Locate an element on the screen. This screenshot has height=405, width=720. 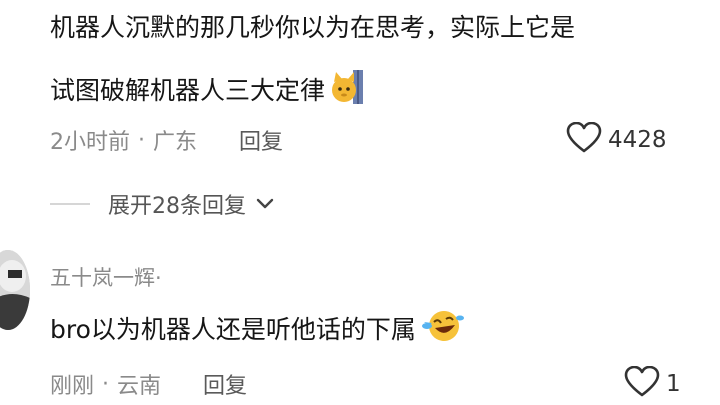
comment-2-reply-button: 回复 is located at coordinates (225, 384).